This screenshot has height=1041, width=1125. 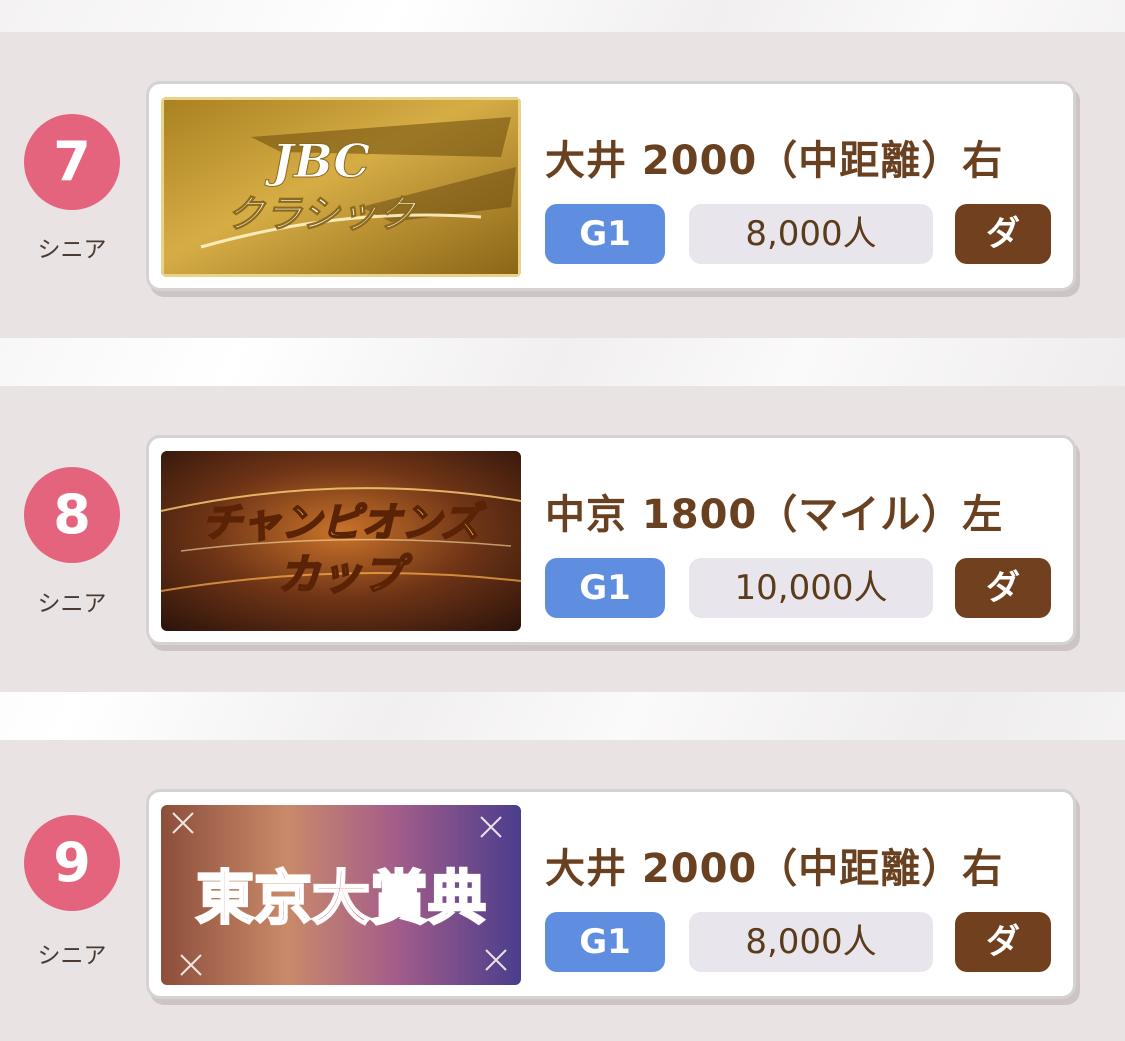 I want to click on race-banner-image: JBC クラシック, so click(x=341, y=187).